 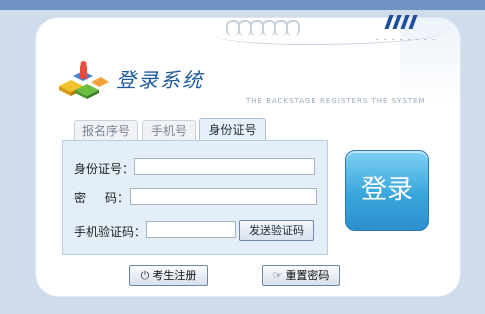 What do you see at coordinates (80, 198) in the screenshot?
I see `password-label-first-char: 密` at bounding box center [80, 198].